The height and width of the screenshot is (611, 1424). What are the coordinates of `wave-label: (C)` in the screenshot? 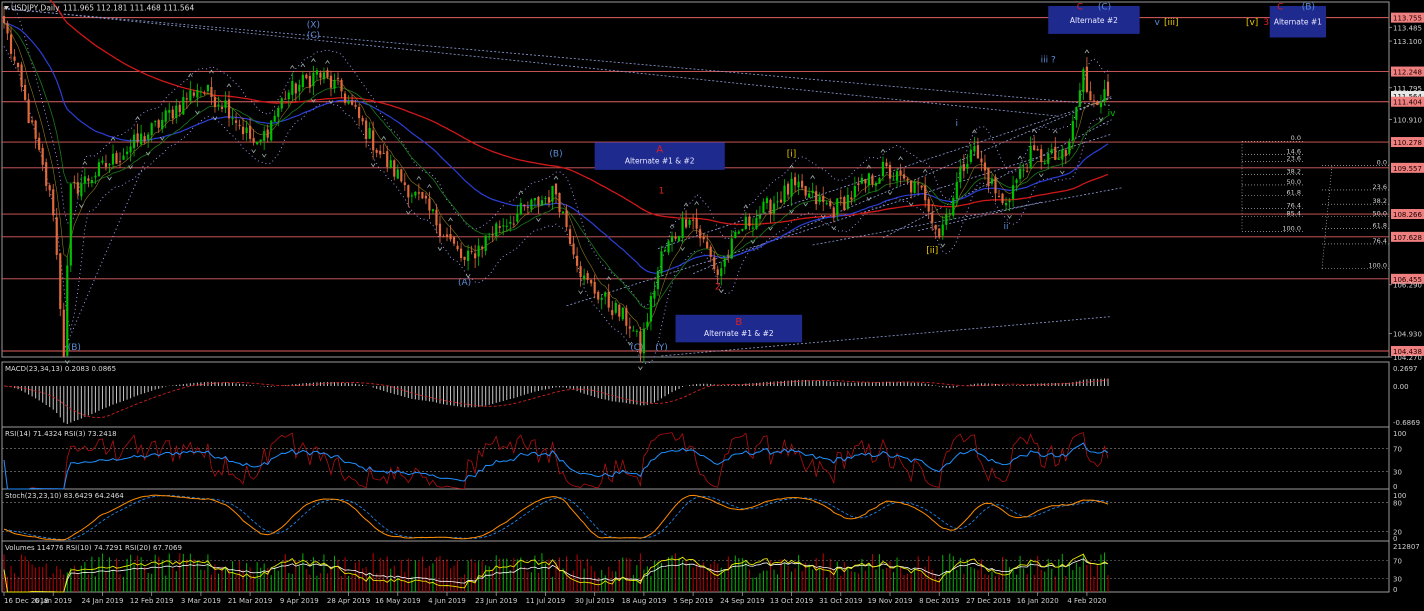 It's located at (313, 36).